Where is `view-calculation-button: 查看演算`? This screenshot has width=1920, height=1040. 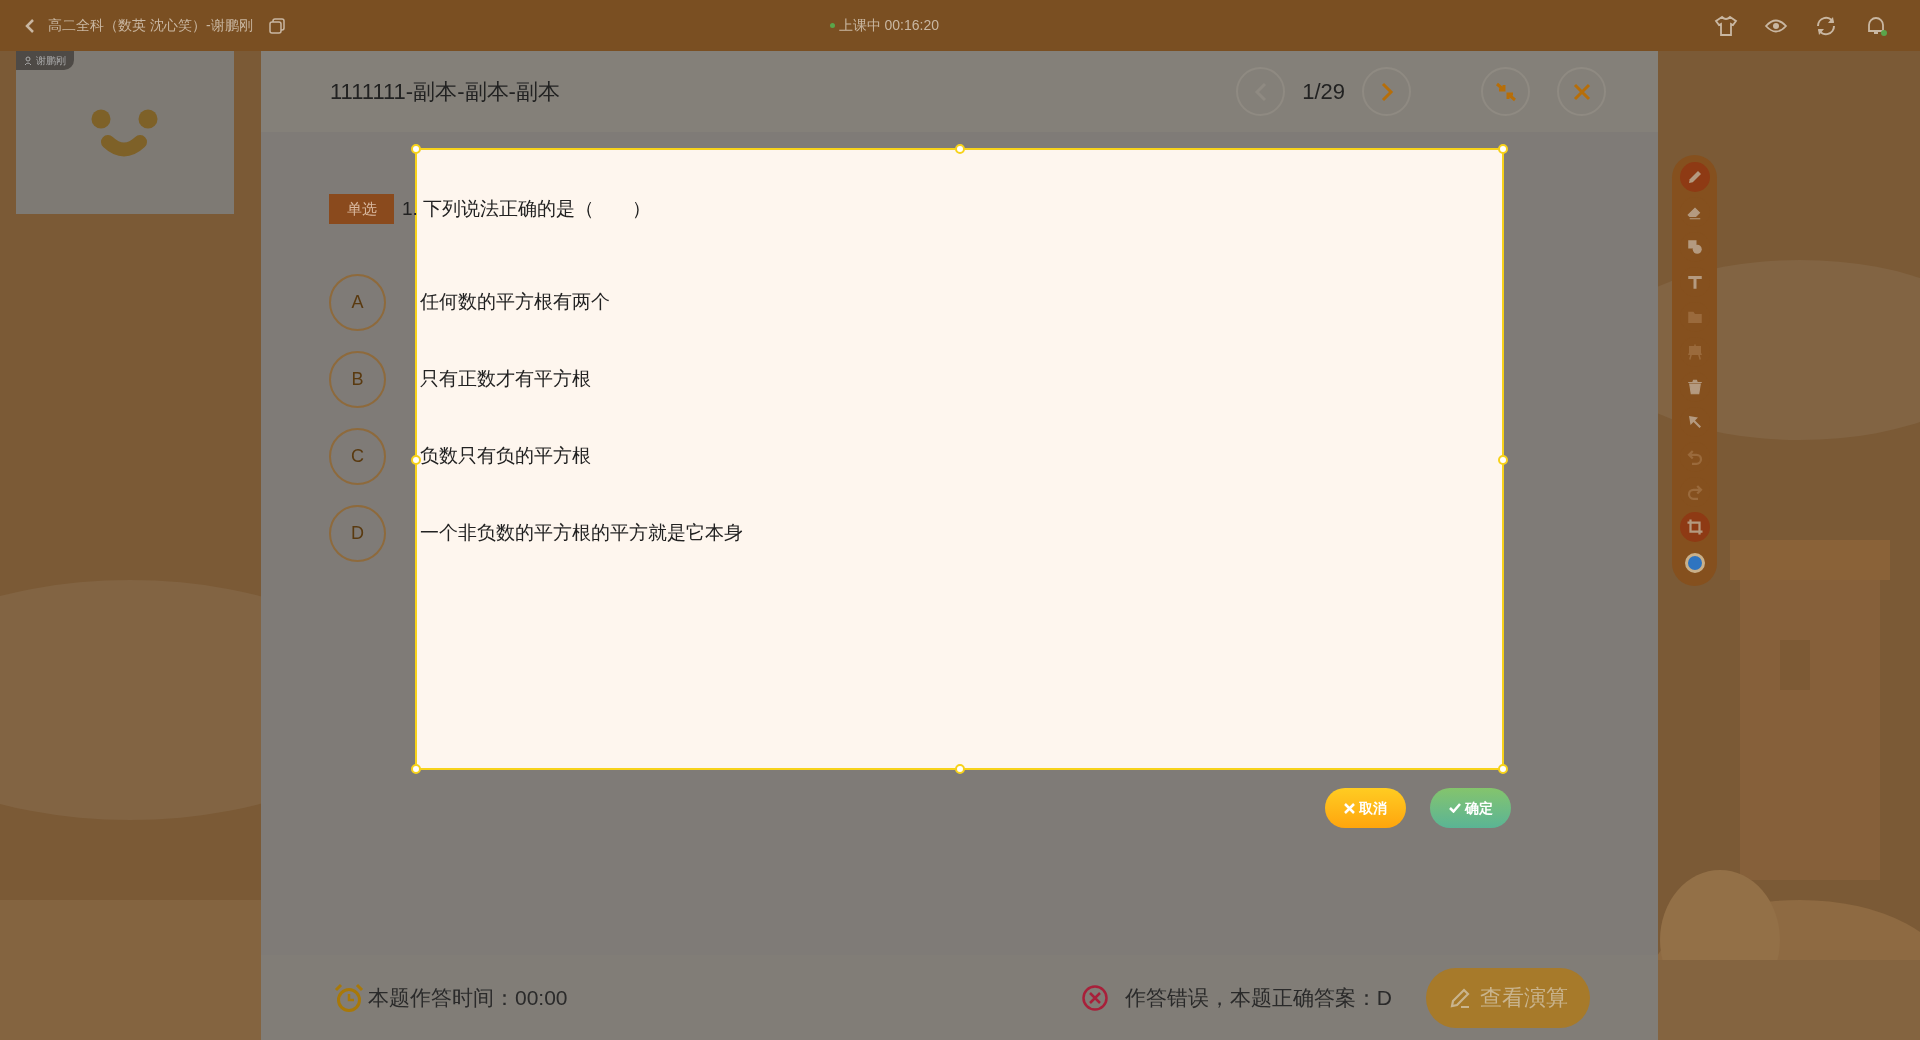
view-calculation-button: 查看演算 is located at coordinates (1508, 997).